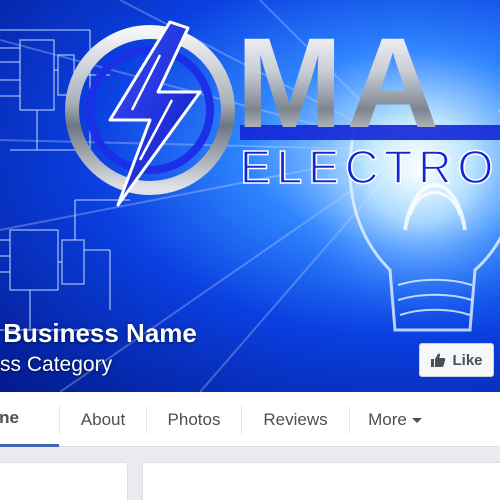 This screenshot has height=500, width=500. I want to click on tab-more: More, so click(395, 419).